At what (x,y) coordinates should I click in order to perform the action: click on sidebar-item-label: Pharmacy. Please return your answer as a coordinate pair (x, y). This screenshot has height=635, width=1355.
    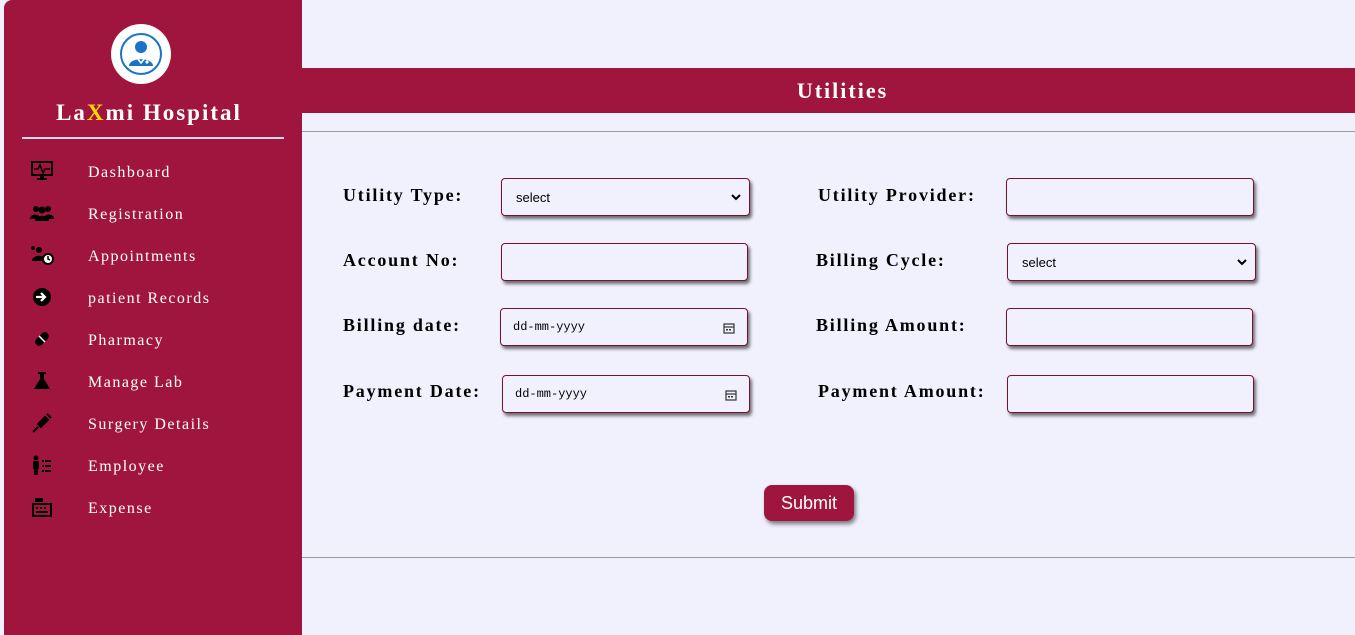
    Looking at the image, I should click on (126, 340).